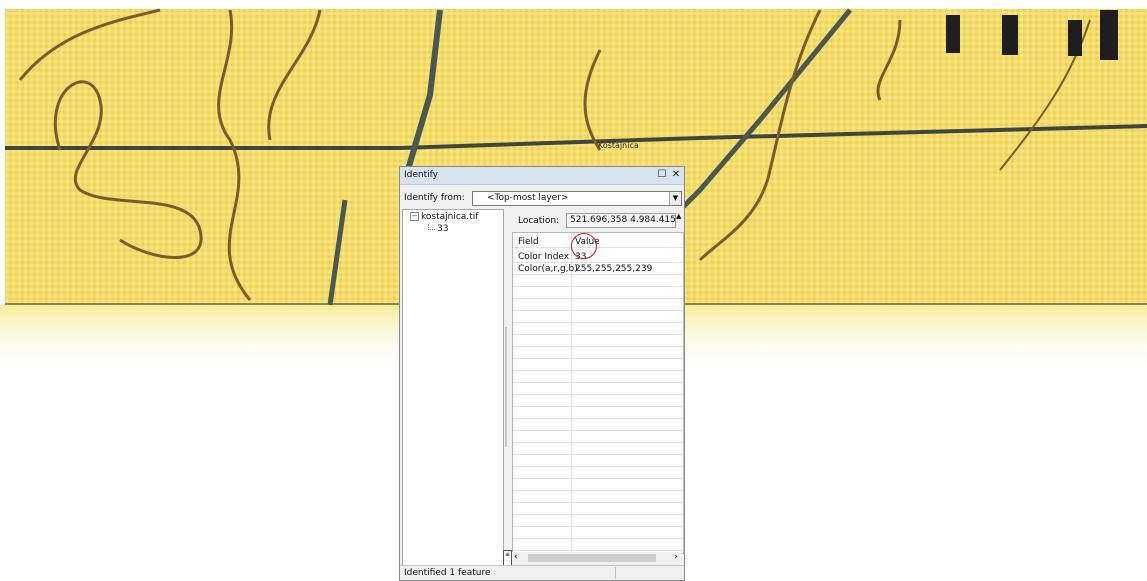  What do you see at coordinates (577, 198) in the screenshot?
I see `identify-from-select: <Top-most layer> ▼` at bounding box center [577, 198].